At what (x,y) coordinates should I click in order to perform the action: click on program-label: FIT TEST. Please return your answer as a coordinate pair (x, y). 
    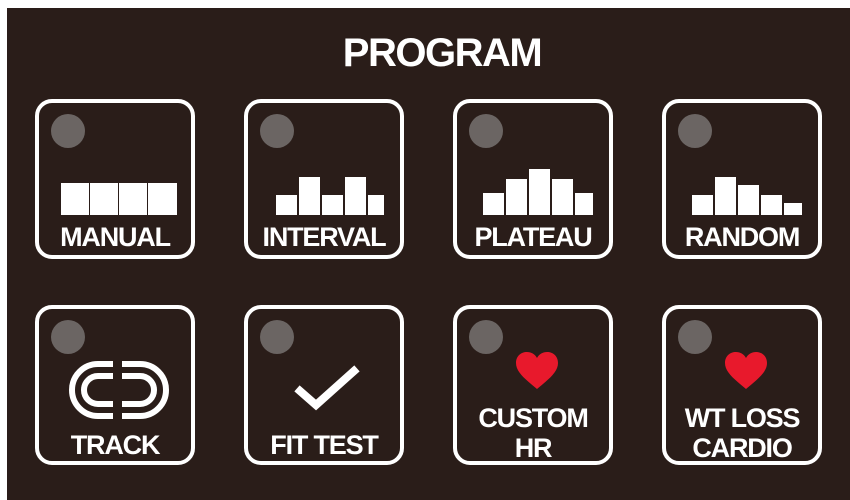
    Looking at the image, I should click on (324, 445).